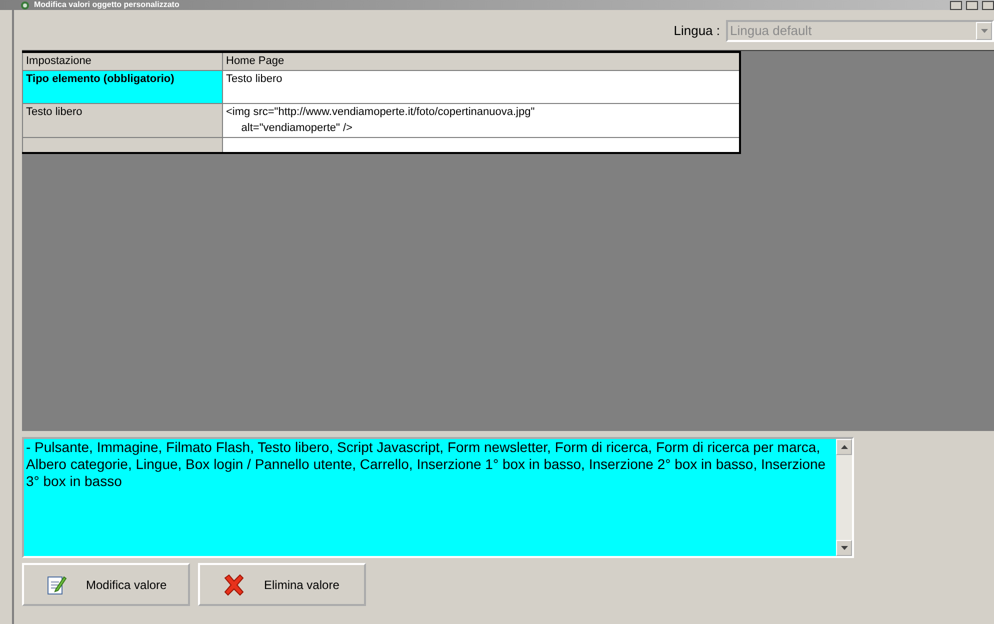 Image resolution: width=994 pixels, height=624 pixels. What do you see at coordinates (697, 31) in the screenshot?
I see `language-label: Lingua :` at bounding box center [697, 31].